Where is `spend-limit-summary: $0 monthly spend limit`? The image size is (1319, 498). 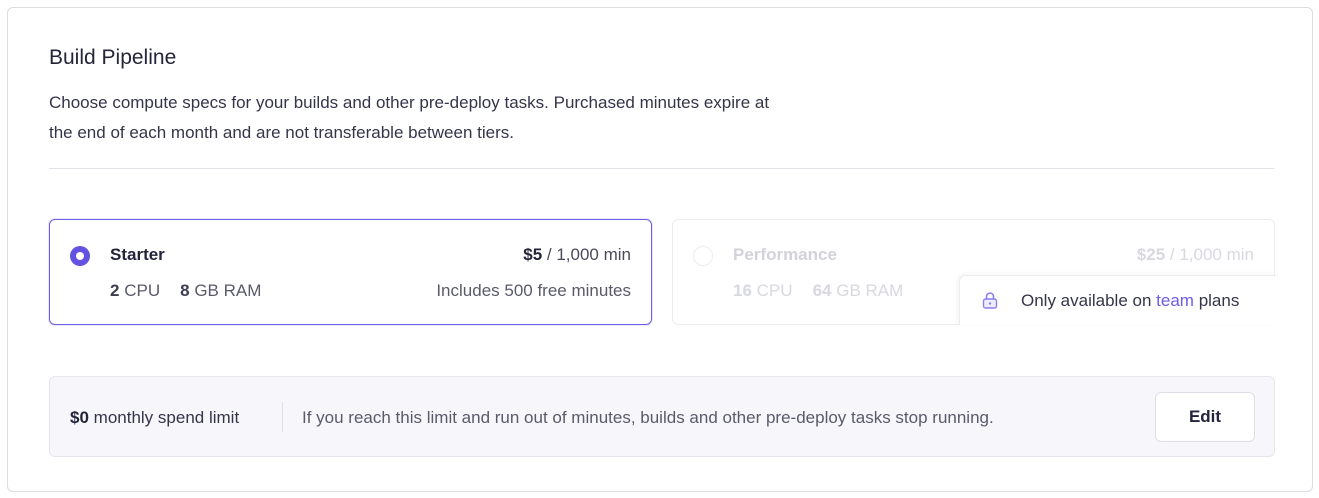 spend-limit-summary: $0 monthly spend limit is located at coordinates (154, 418).